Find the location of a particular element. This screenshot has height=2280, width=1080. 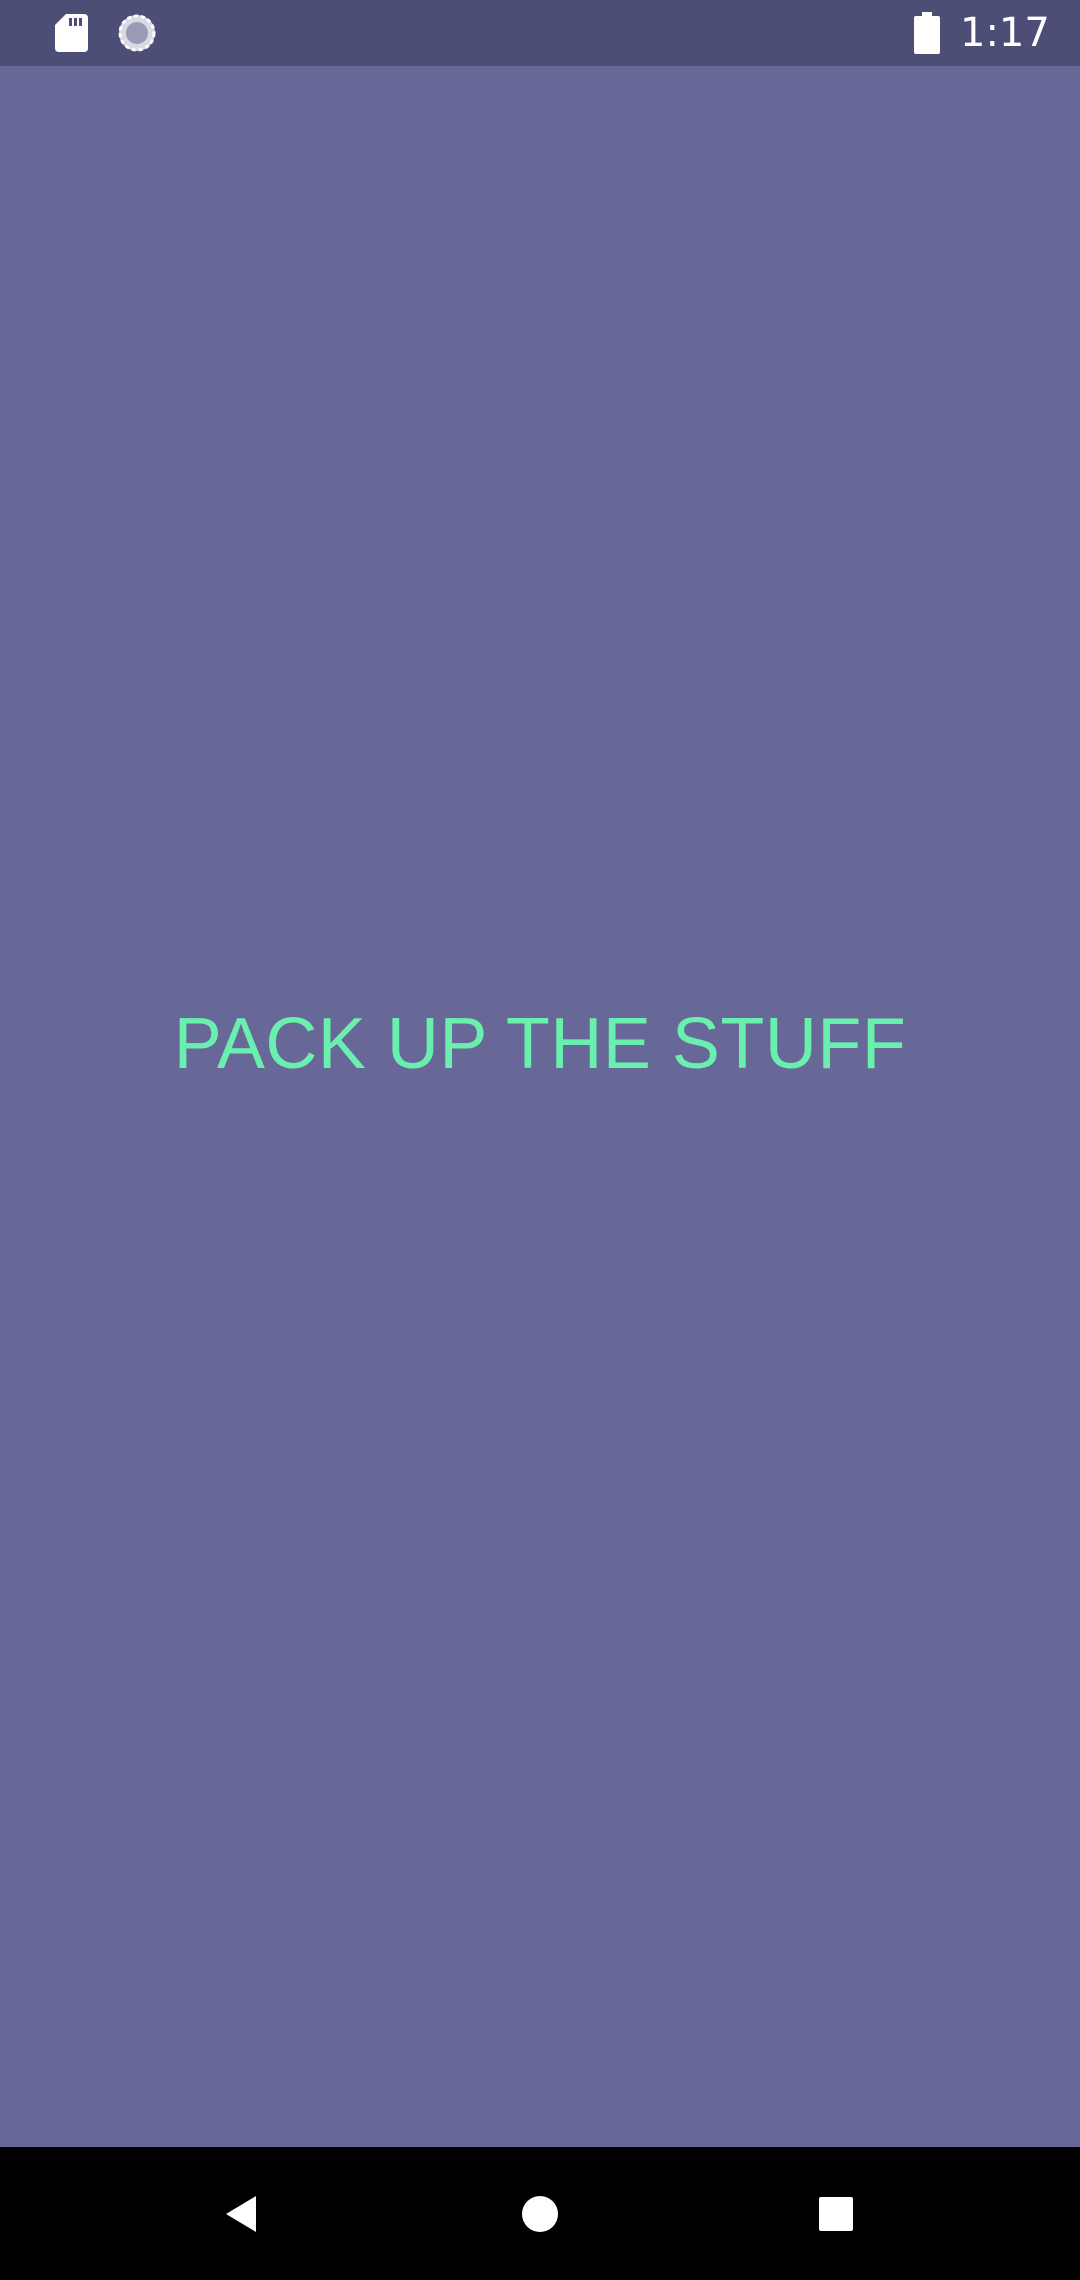

home-button is located at coordinates (540, 2213).